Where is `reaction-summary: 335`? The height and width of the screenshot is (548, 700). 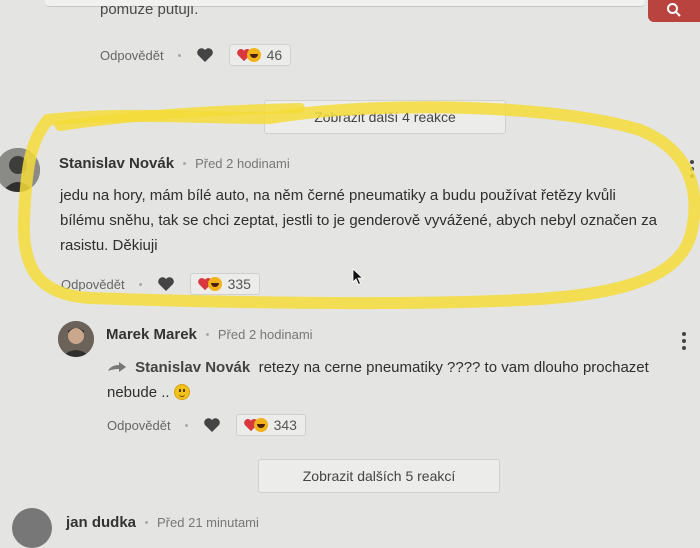
reaction-summary: 335 is located at coordinates (224, 284).